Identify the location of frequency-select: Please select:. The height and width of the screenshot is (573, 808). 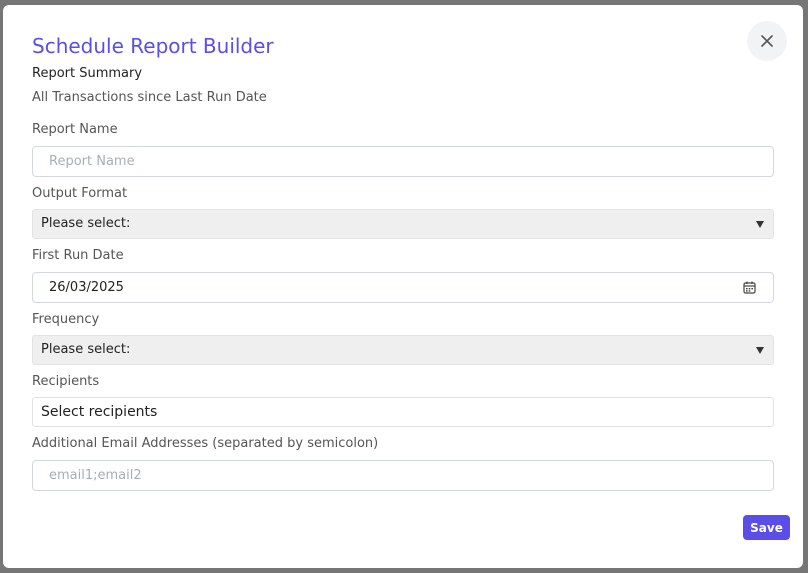
(403, 350).